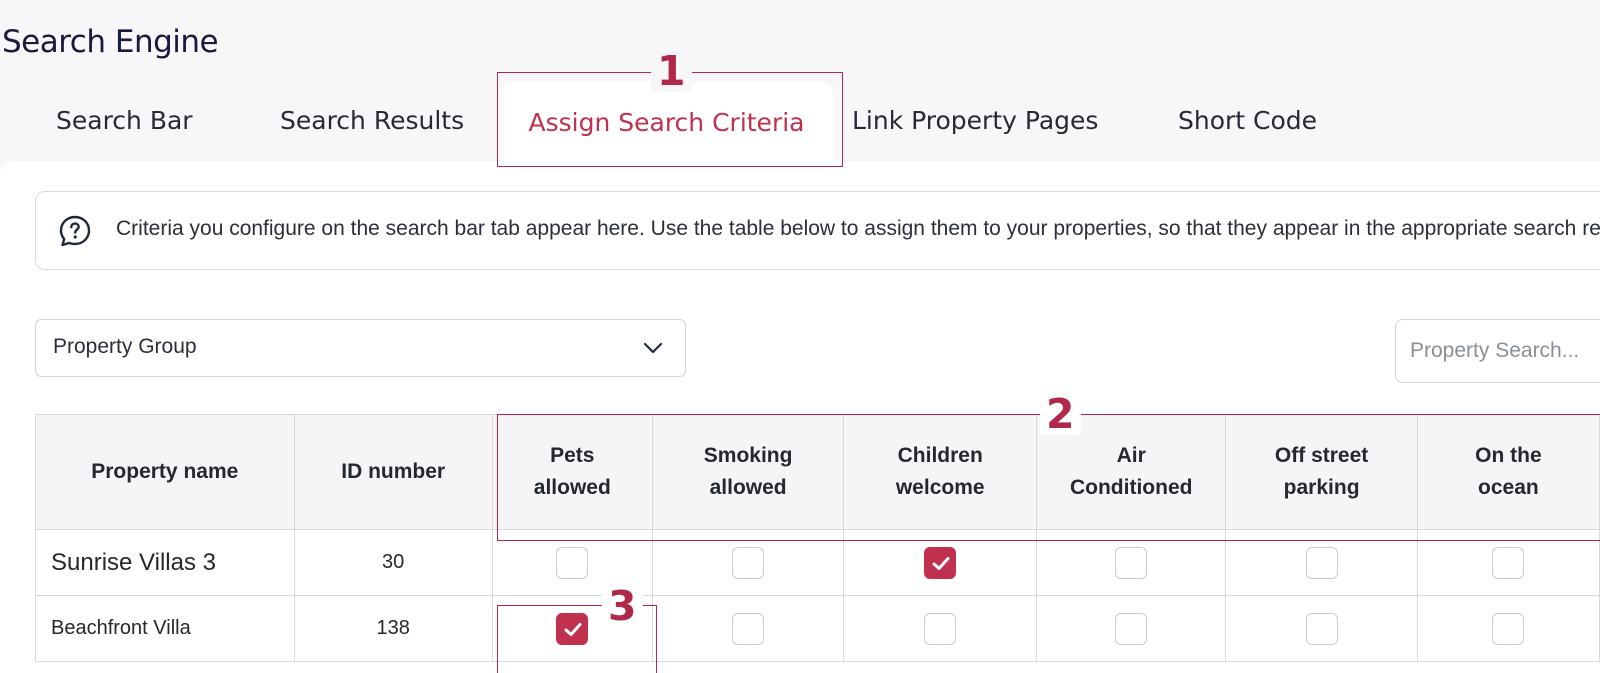  I want to click on property-name-cell: Sunrise Villas 3, so click(165, 562).